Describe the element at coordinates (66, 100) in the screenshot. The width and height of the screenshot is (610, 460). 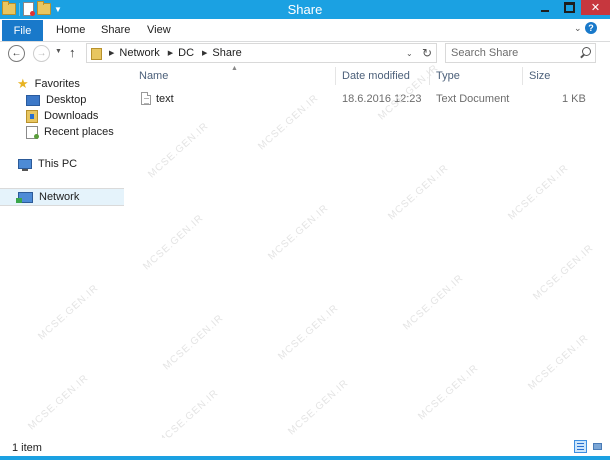
I see `sidebar-item-label: Desktop` at that location.